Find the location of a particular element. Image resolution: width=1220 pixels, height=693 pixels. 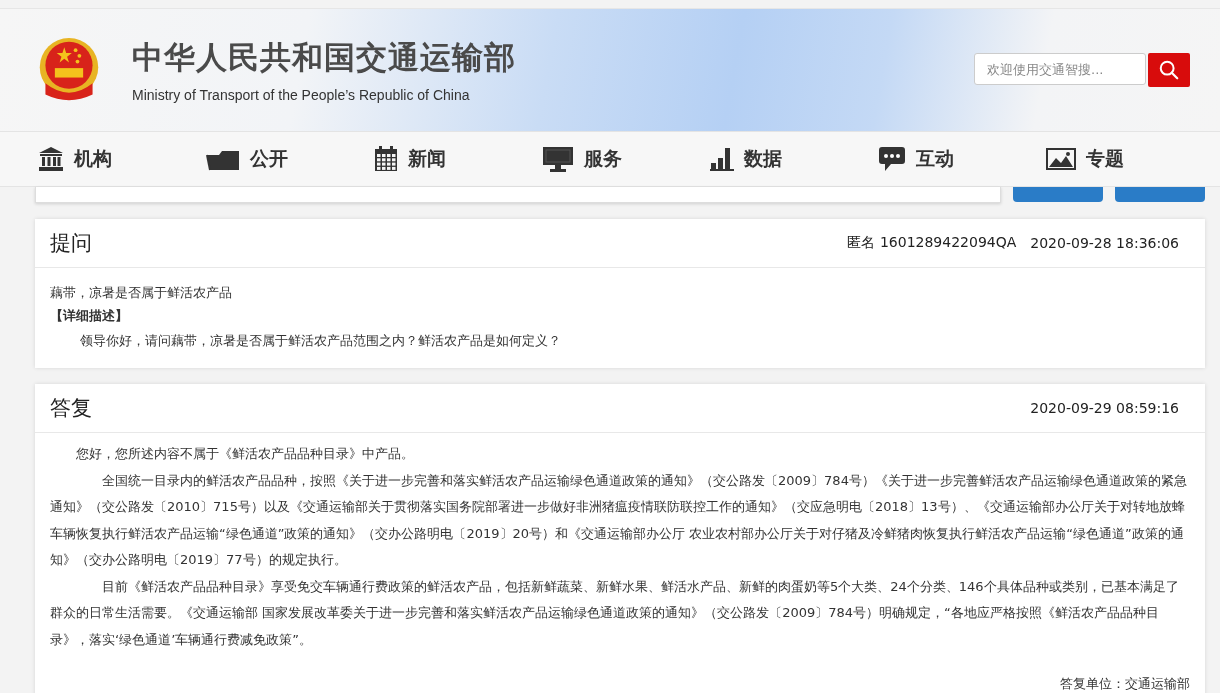

nav-link: 新闻 is located at coordinates (458, 159).